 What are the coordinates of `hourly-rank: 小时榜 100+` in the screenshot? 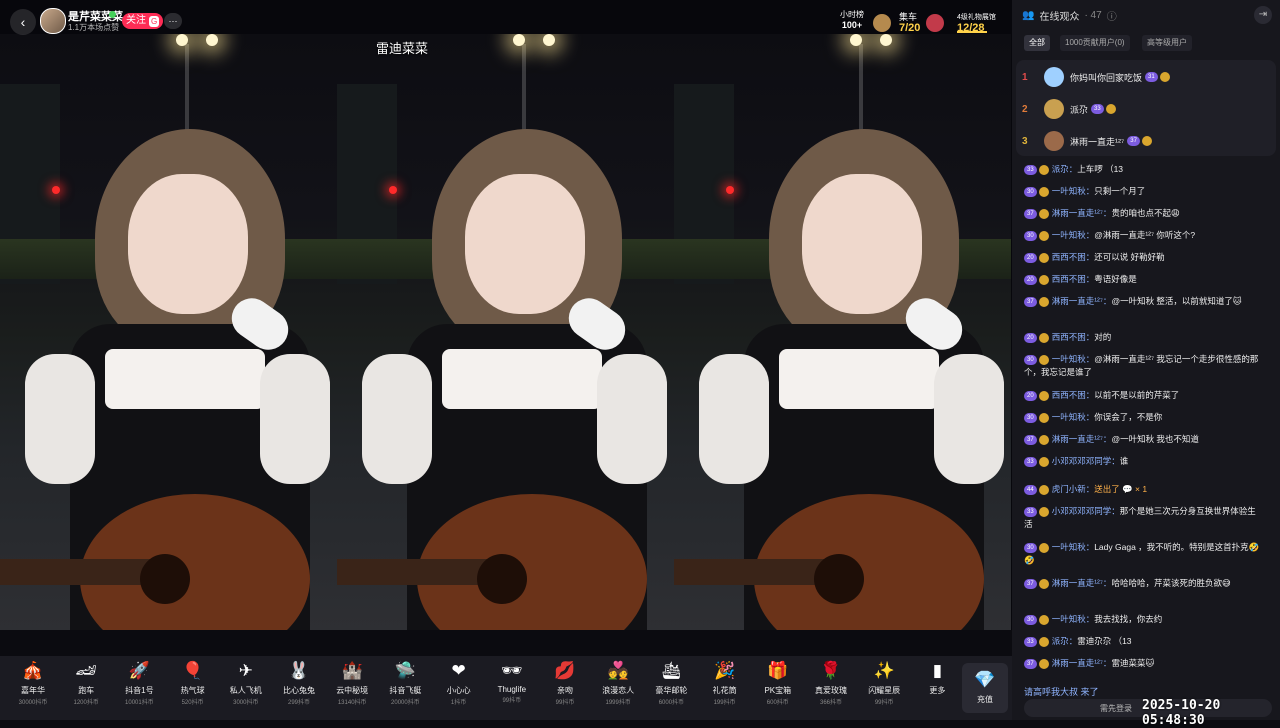 It's located at (852, 20).